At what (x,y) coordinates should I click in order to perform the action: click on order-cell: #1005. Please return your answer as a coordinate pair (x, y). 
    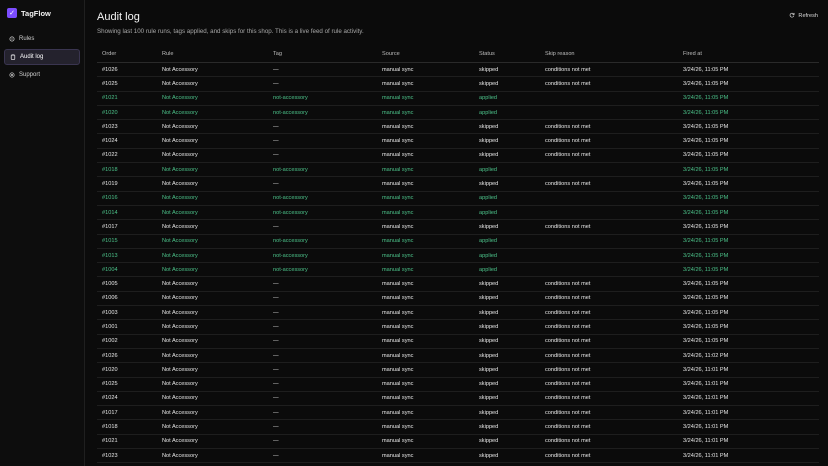
    Looking at the image, I should click on (127, 284).